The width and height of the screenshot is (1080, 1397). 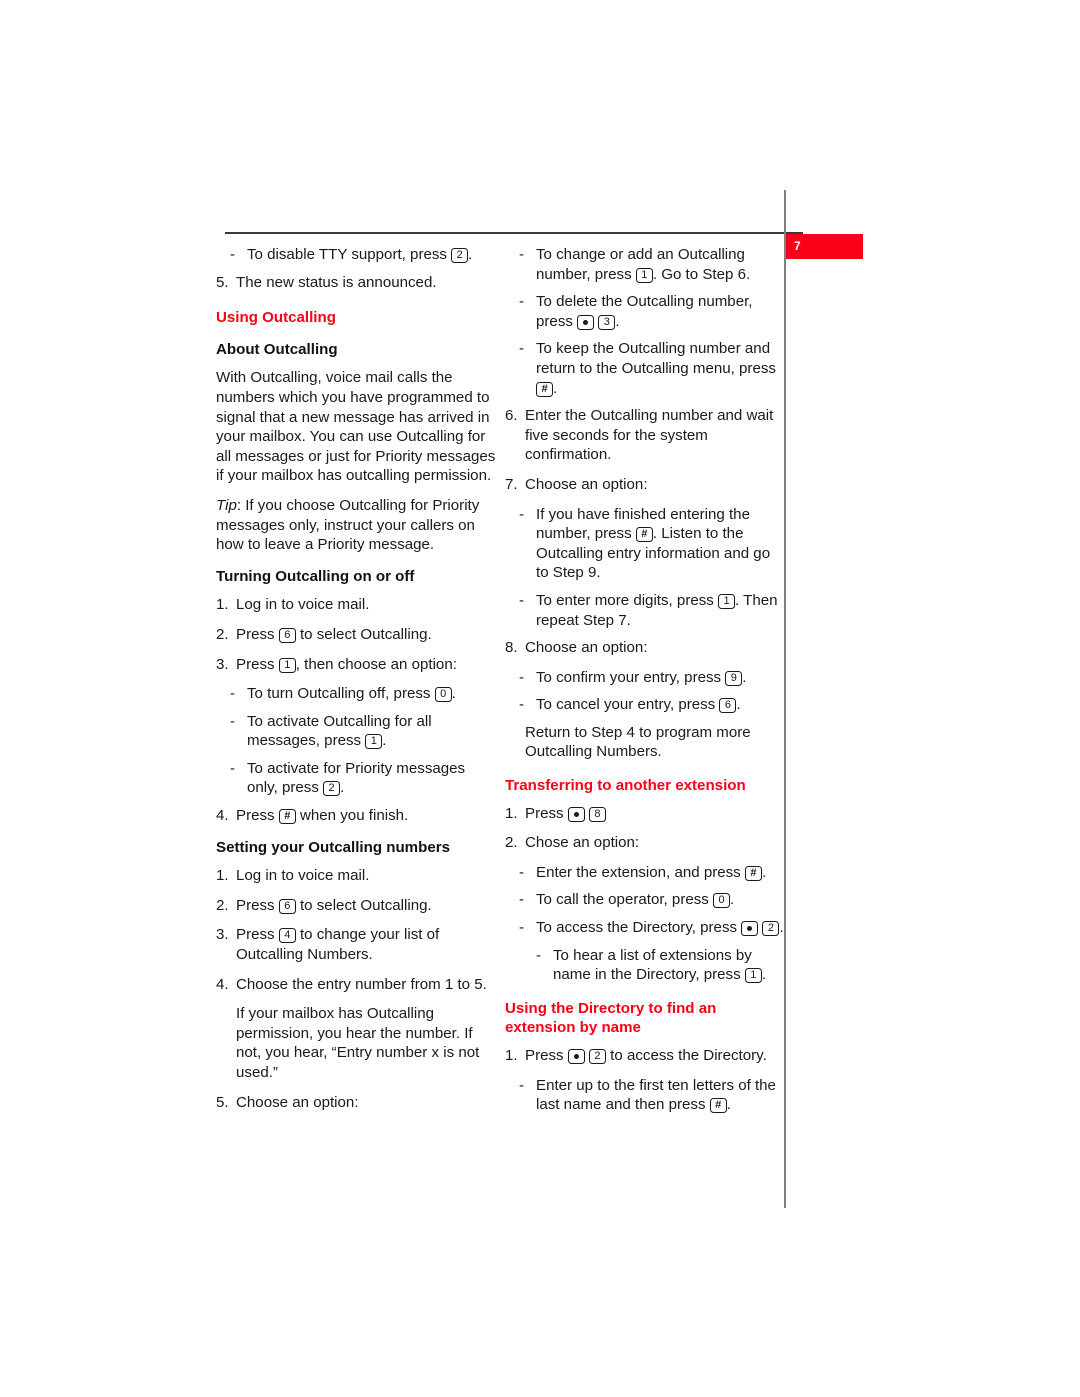 I want to click on list-item: 5. Choose an option:, so click(x=356, y=1103).